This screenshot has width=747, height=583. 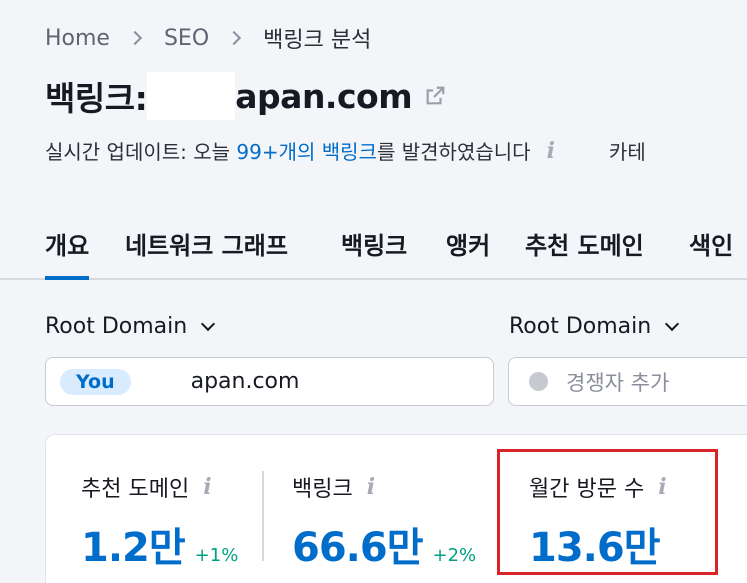 I want to click on divider, so click(x=263, y=516).